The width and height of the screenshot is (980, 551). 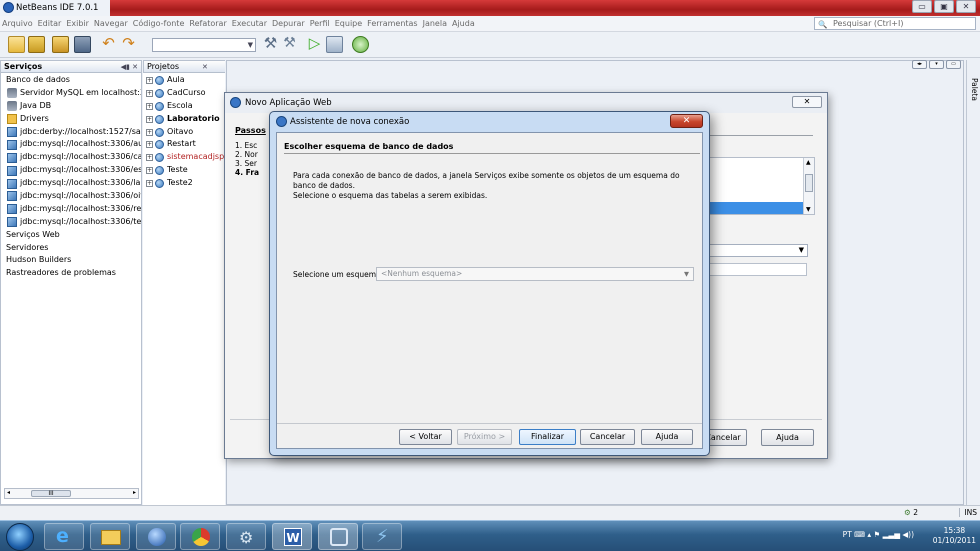 What do you see at coordinates (911, 512) in the screenshot?
I see `notifications: ⚙ 2` at bounding box center [911, 512].